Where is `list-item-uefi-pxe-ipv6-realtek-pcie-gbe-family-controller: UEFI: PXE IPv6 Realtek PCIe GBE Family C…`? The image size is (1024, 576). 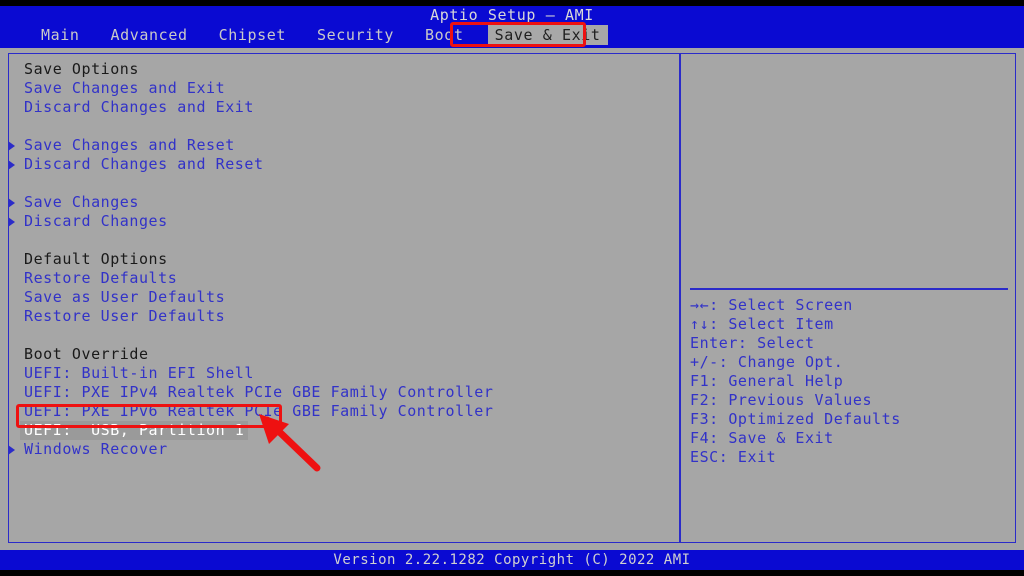
list-item-uefi-pxe-ipv6-realtek-pcie-gbe-family-controller: UEFI: PXE IPv6 Realtek PCIe GBE Family C… is located at coordinates (348, 411).